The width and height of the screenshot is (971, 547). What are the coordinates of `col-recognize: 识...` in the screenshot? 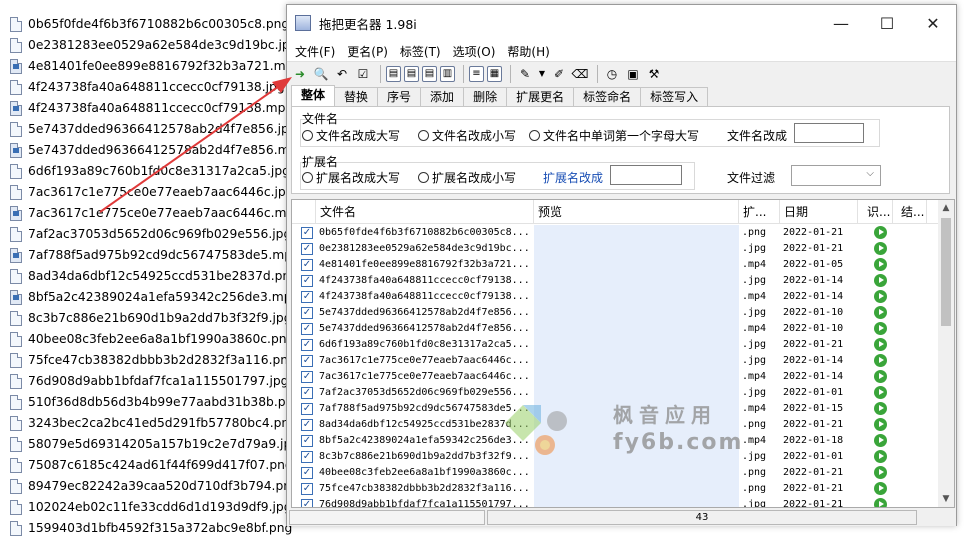 It's located at (878, 212).